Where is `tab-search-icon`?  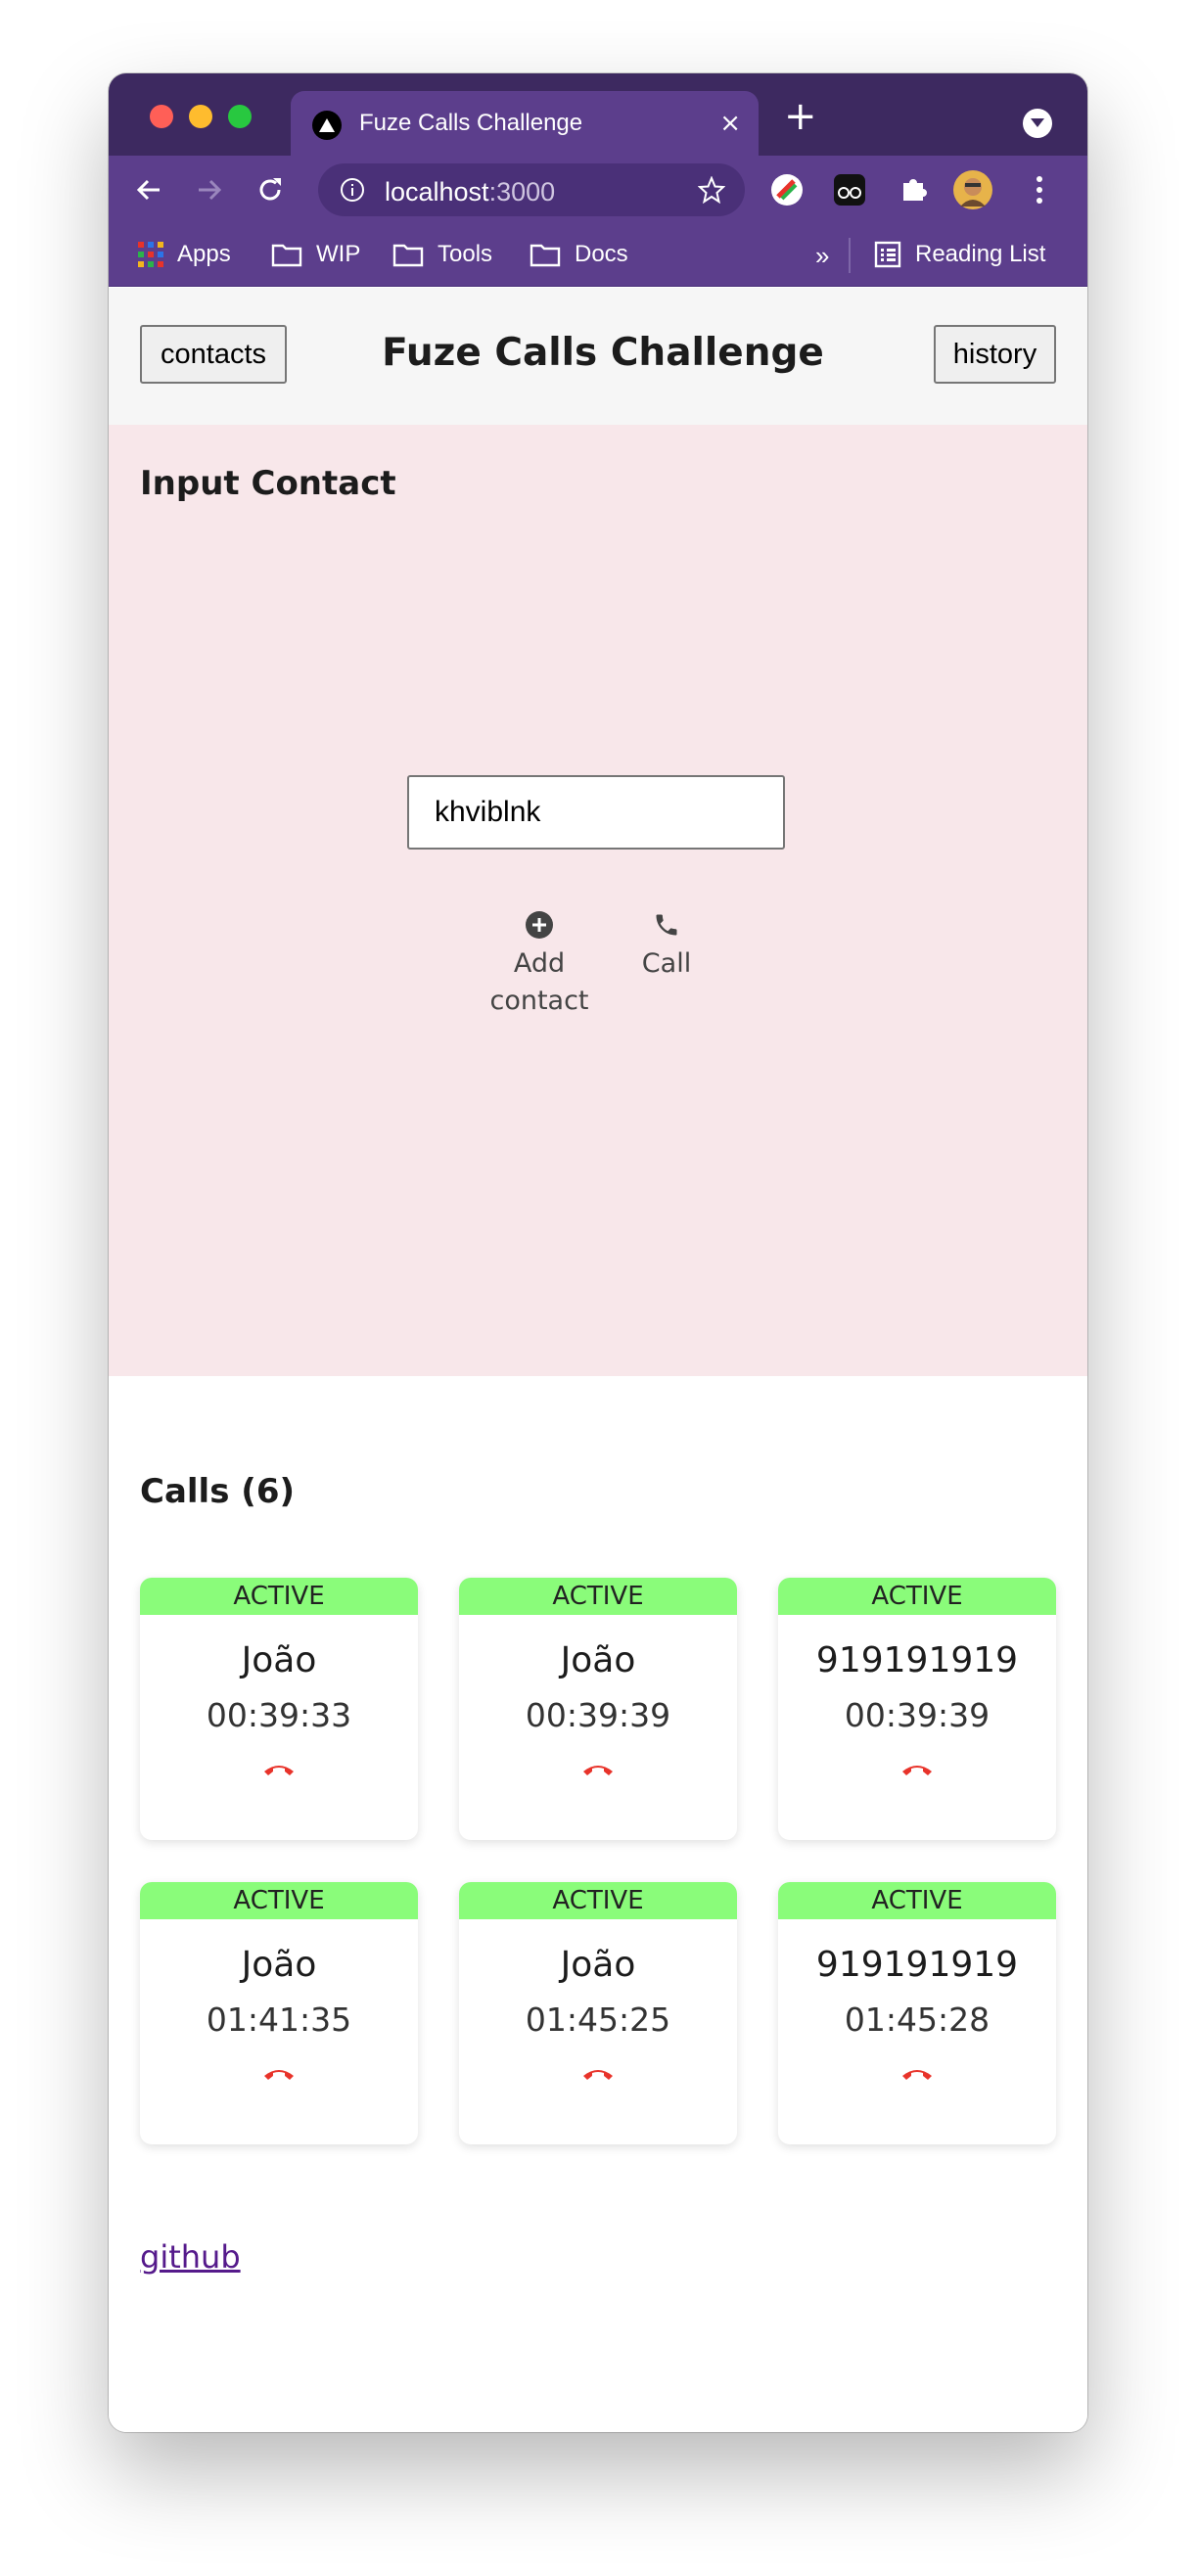
tab-search-icon is located at coordinates (1037, 124).